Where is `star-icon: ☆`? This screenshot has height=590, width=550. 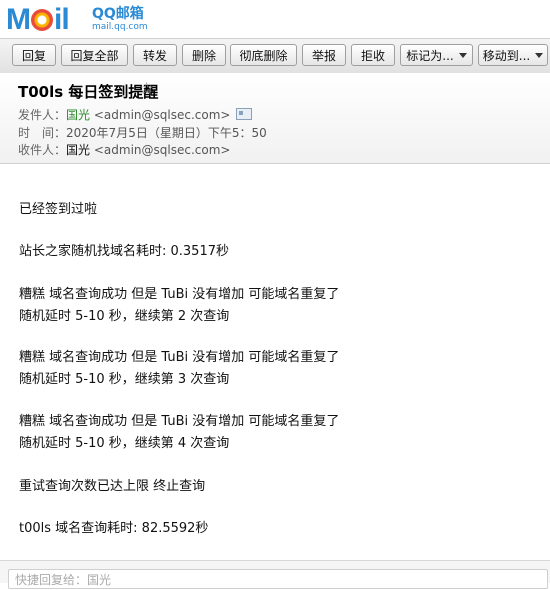 star-icon: ☆ is located at coordinates (146, 89).